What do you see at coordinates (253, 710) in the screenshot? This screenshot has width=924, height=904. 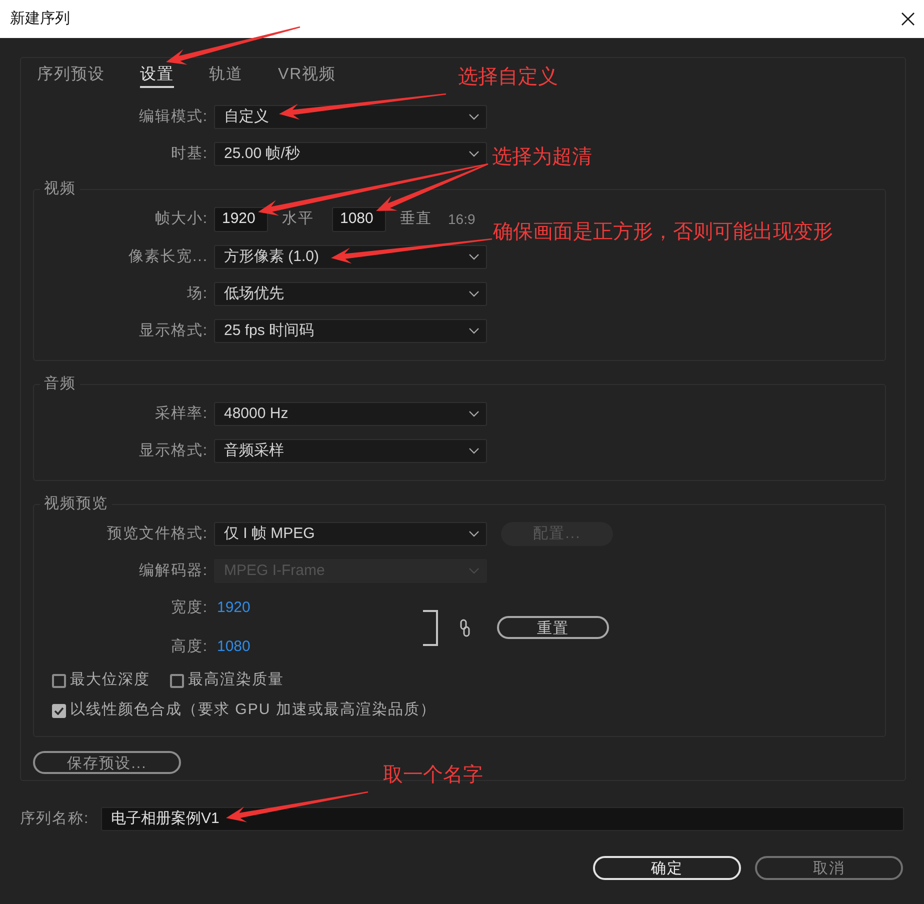 I see `checkbox-label: 以线性颜色合成（要求 GPU 加速或最高渲染品质）` at bounding box center [253, 710].